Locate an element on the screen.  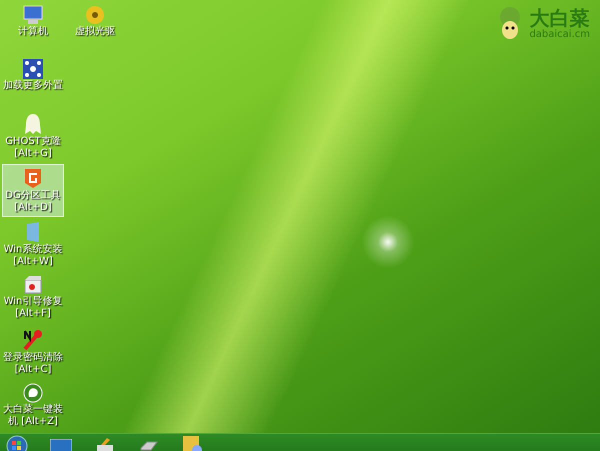
computer-icon is located at coordinates (33, 15).